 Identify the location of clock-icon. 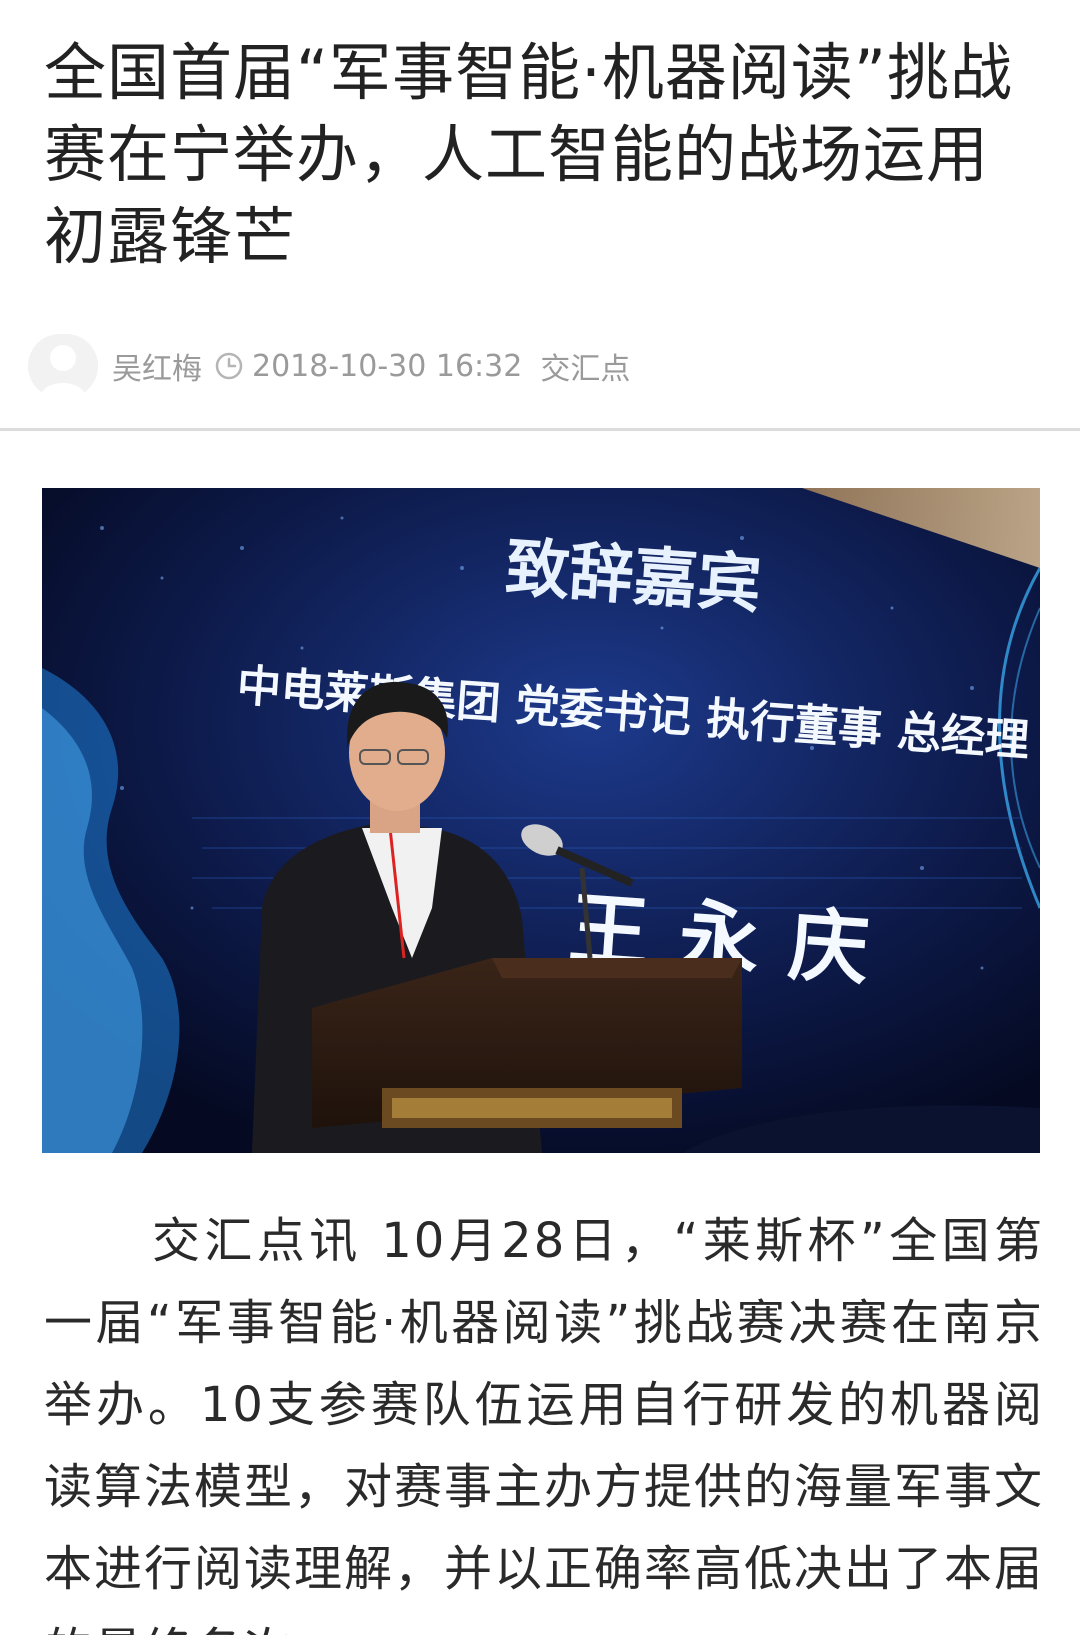
(229, 366).